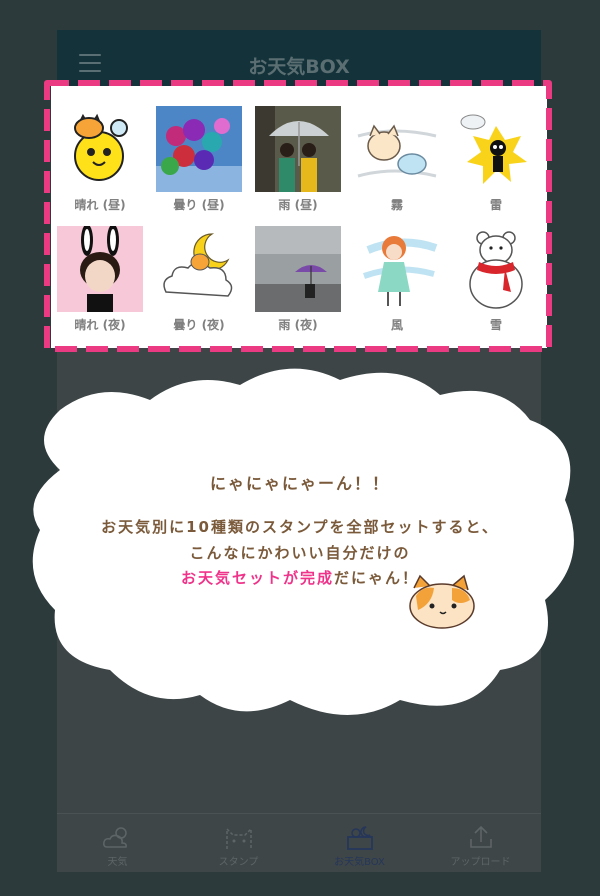 Image resolution: width=600 pixels, height=896 pixels. Describe the element at coordinates (299, 483) in the screenshot. I see `message-line-1: にゃにゃにゃーん！！` at that location.